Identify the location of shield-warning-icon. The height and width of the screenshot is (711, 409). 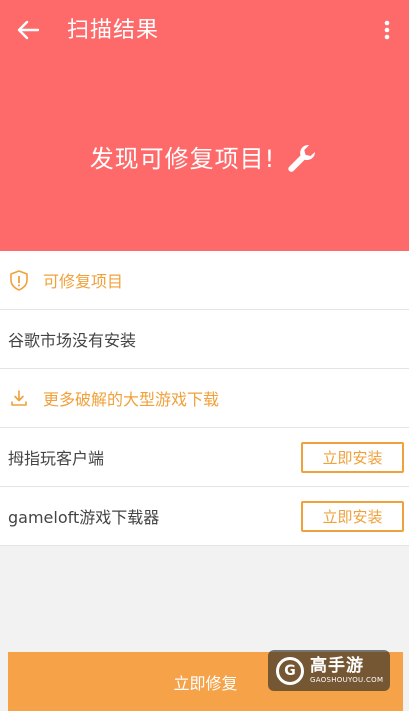
(19, 280).